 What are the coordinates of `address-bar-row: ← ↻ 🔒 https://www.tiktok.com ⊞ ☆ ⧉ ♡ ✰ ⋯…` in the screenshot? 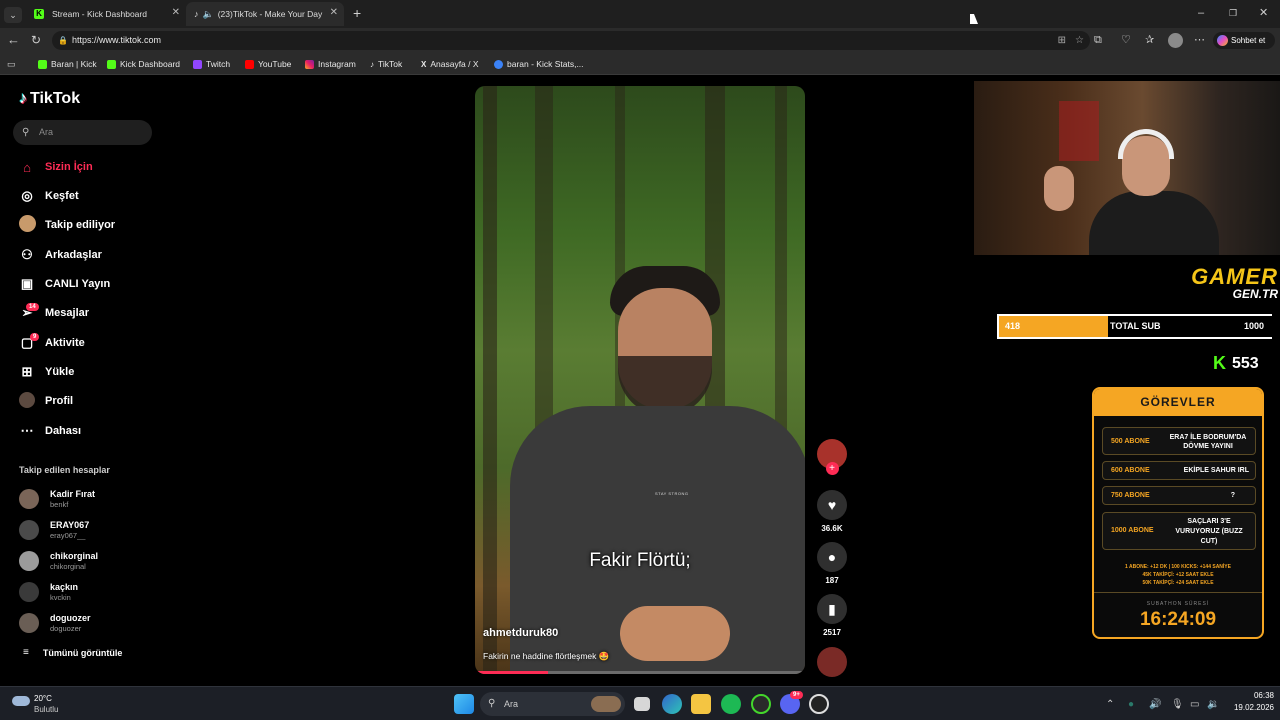 It's located at (640, 40).